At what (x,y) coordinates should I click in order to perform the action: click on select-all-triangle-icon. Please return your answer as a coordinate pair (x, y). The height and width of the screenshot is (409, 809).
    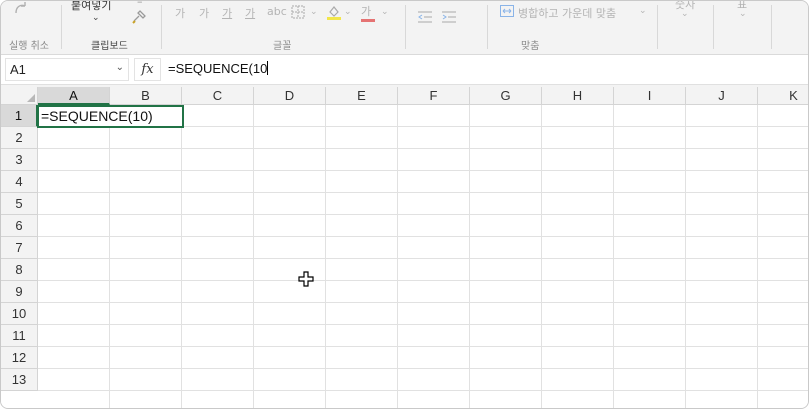
    Looking at the image, I should click on (31, 98).